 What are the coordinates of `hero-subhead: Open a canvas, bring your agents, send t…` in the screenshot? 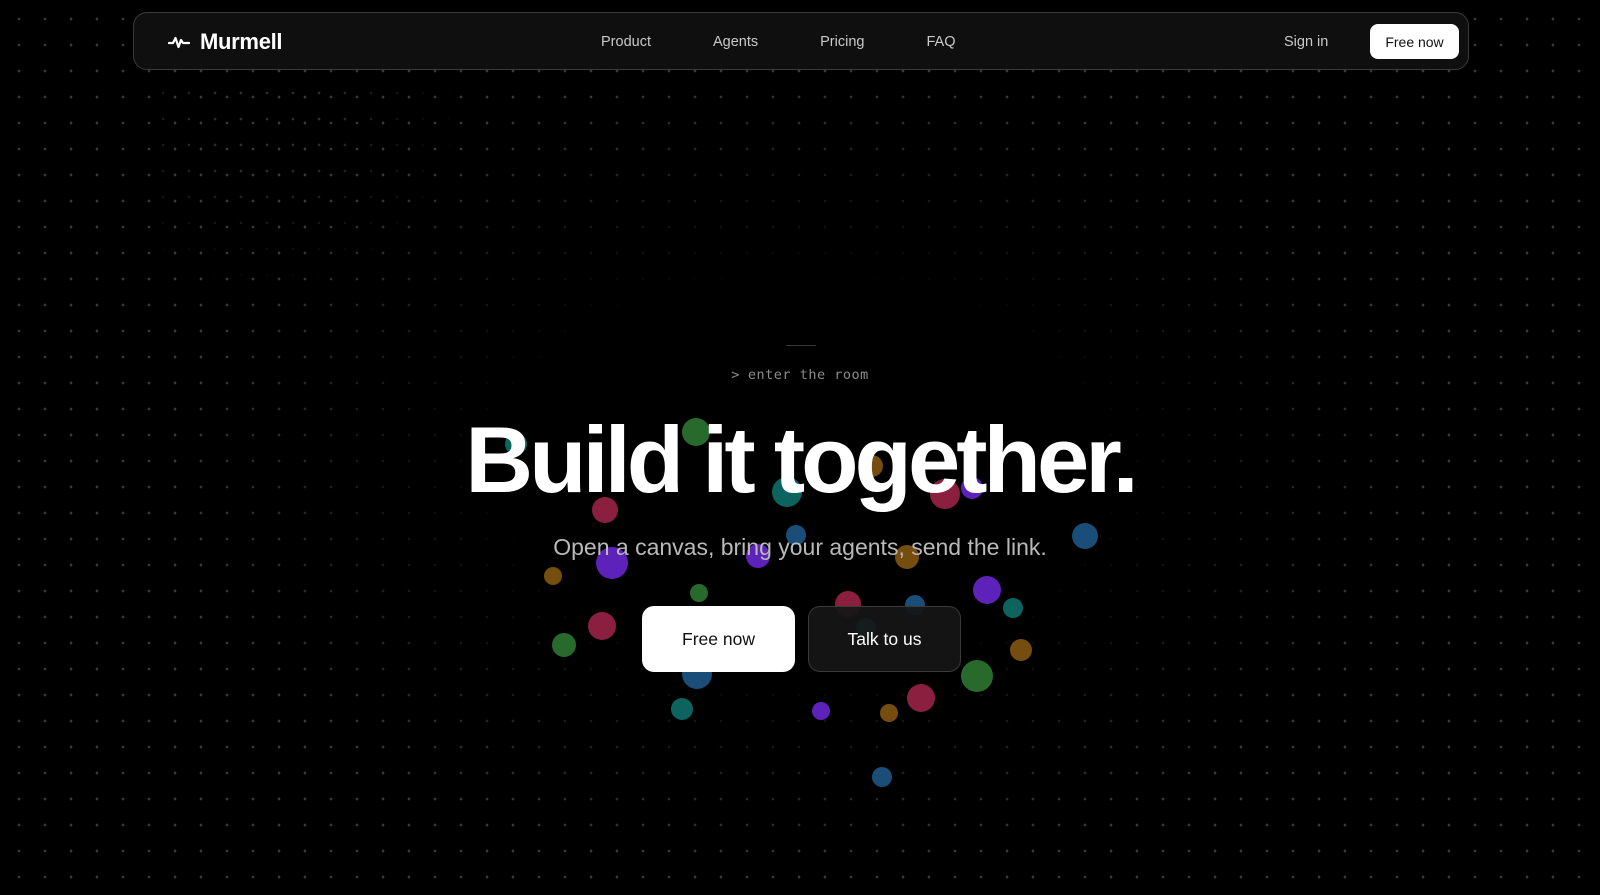 It's located at (800, 547).